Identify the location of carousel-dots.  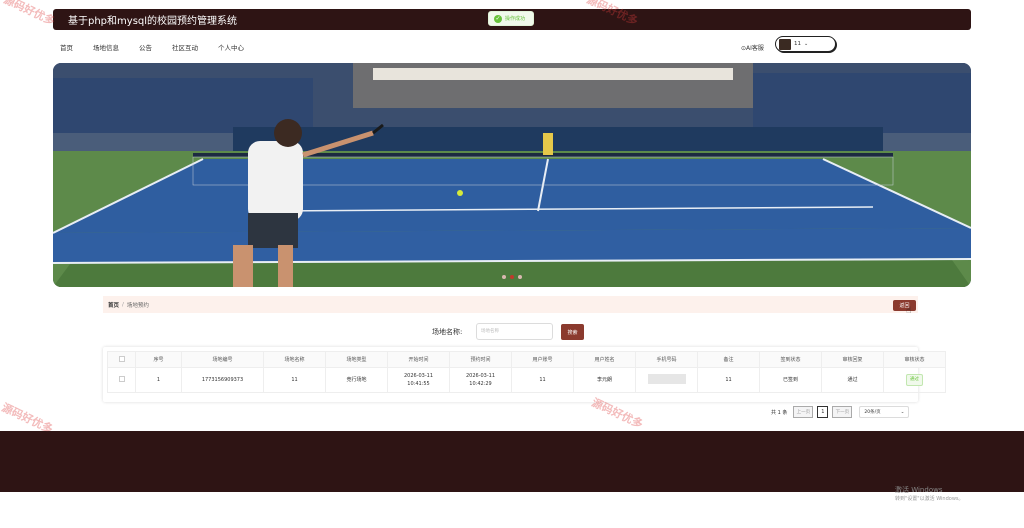
(512, 277).